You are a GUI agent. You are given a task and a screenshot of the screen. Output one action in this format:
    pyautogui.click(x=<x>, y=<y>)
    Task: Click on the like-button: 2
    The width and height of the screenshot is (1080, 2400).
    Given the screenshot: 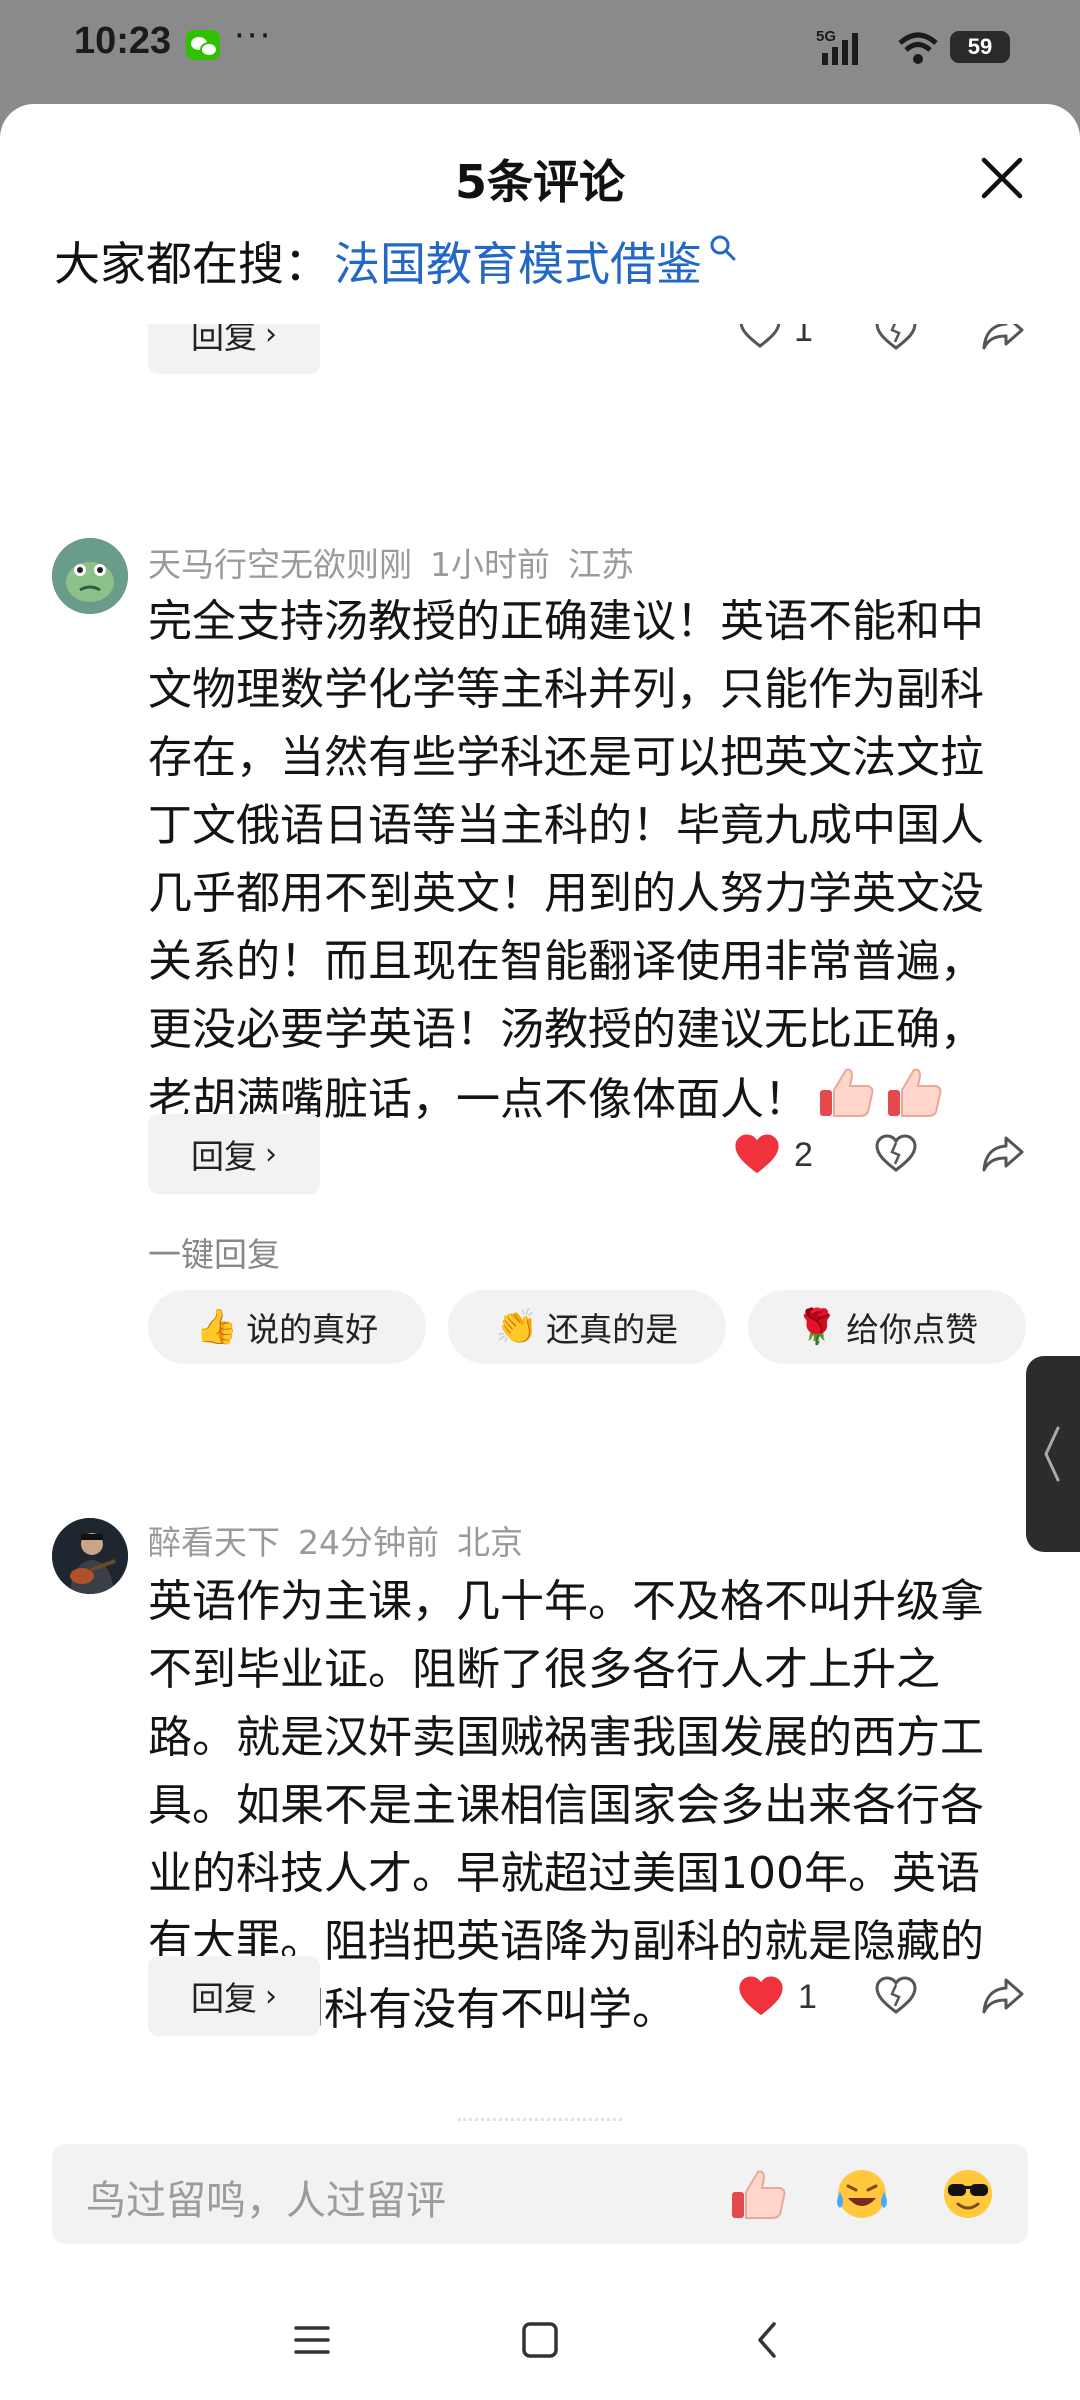 What is the action you would take?
    pyautogui.click(x=772, y=1155)
    